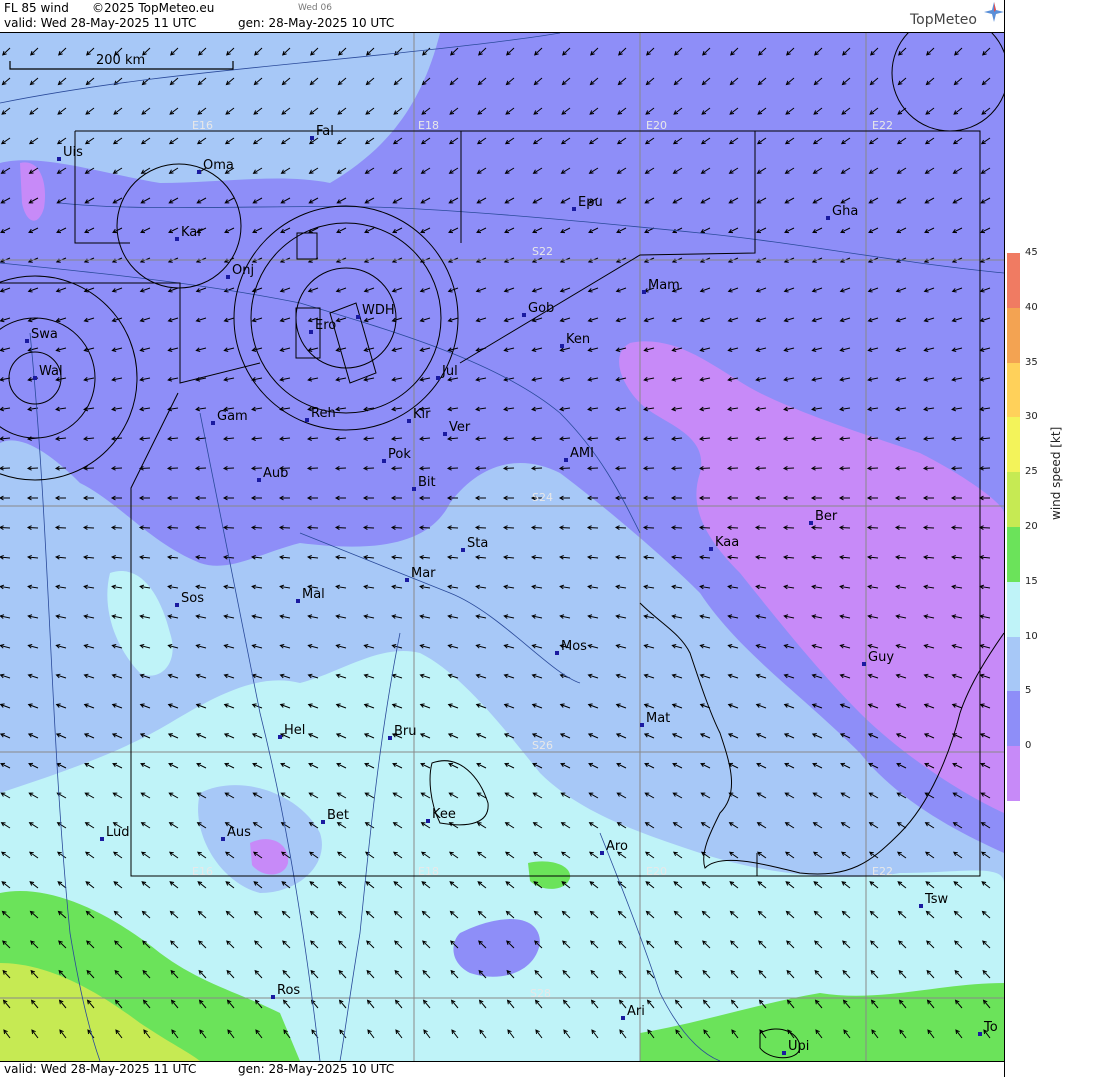 The width and height of the screenshot is (1095, 1078). What do you see at coordinates (405, 731) in the screenshot?
I see `place-label: Bru` at bounding box center [405, 731].